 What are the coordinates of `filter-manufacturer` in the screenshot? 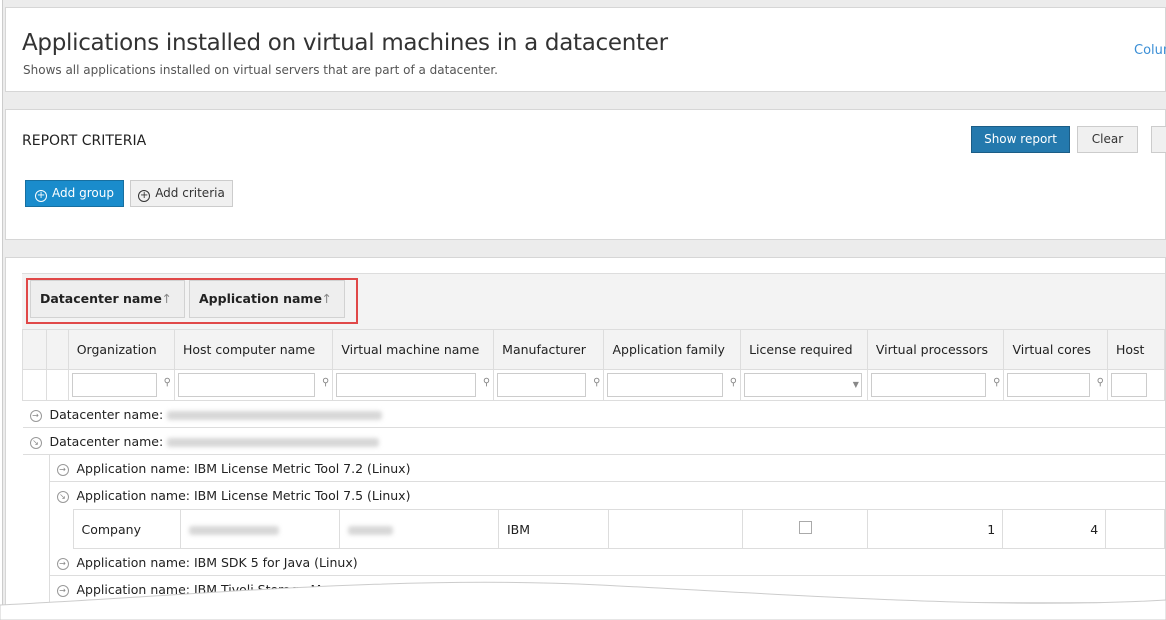 It's located at (542, 385).